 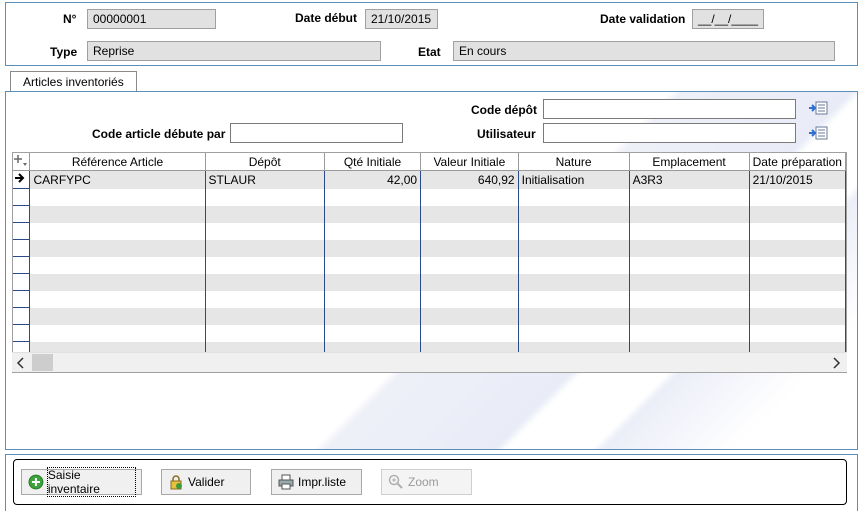 What do you see at coordinates (574, 179) in the screenshot?
I see `cell-nature: Initialisation` at bounding box center [574, 179].